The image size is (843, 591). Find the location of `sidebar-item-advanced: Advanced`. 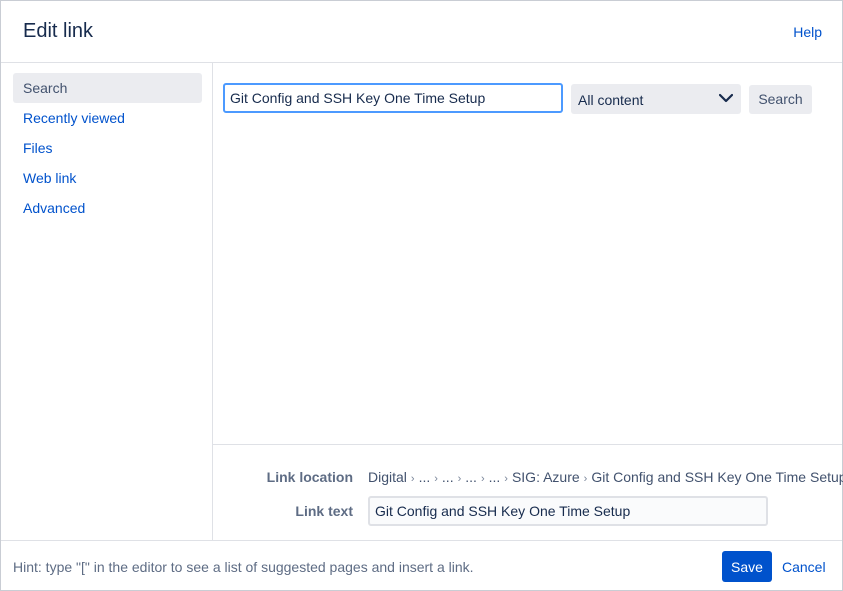

sidebar-item-advanced: Advanced is located at coordinates (107, 208).